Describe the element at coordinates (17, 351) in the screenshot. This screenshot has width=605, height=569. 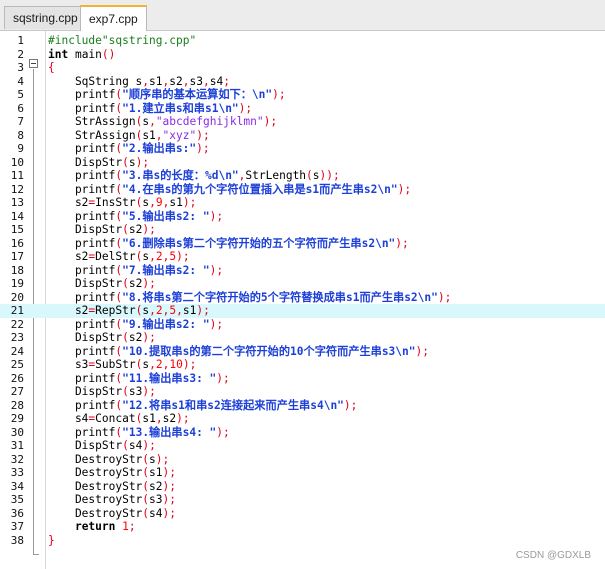
I see `line-number: 24` at that location.